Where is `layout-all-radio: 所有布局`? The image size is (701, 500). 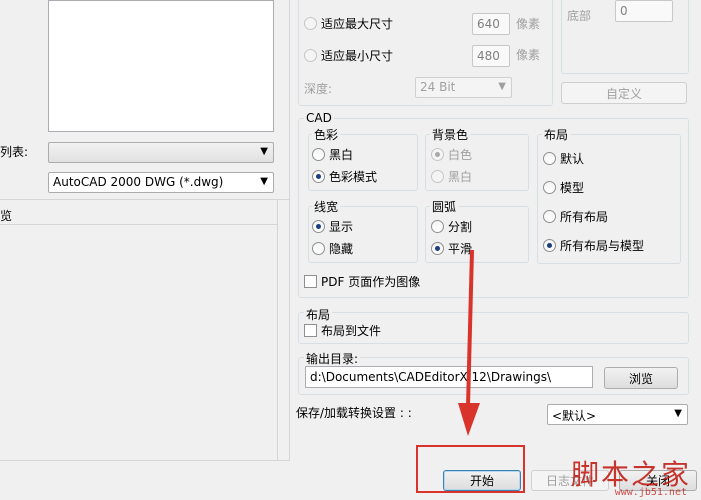 layout-all-radio: 所有布局 is located at coordinates (575, 216).